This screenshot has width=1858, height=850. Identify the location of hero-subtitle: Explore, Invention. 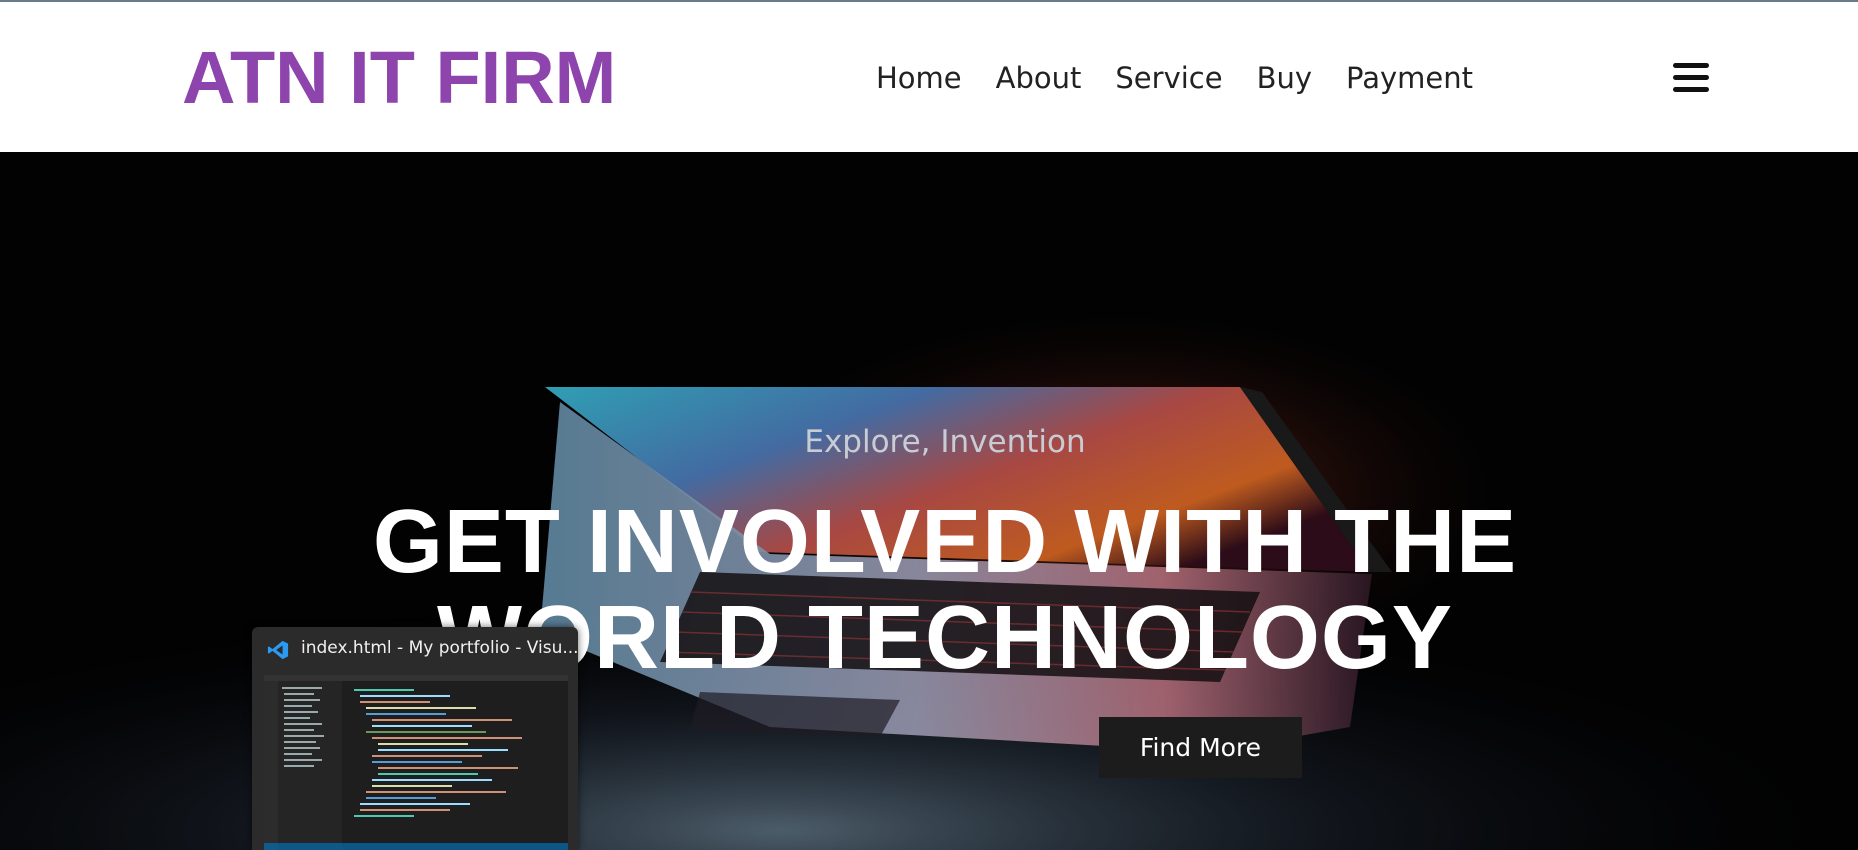
(945, 442).